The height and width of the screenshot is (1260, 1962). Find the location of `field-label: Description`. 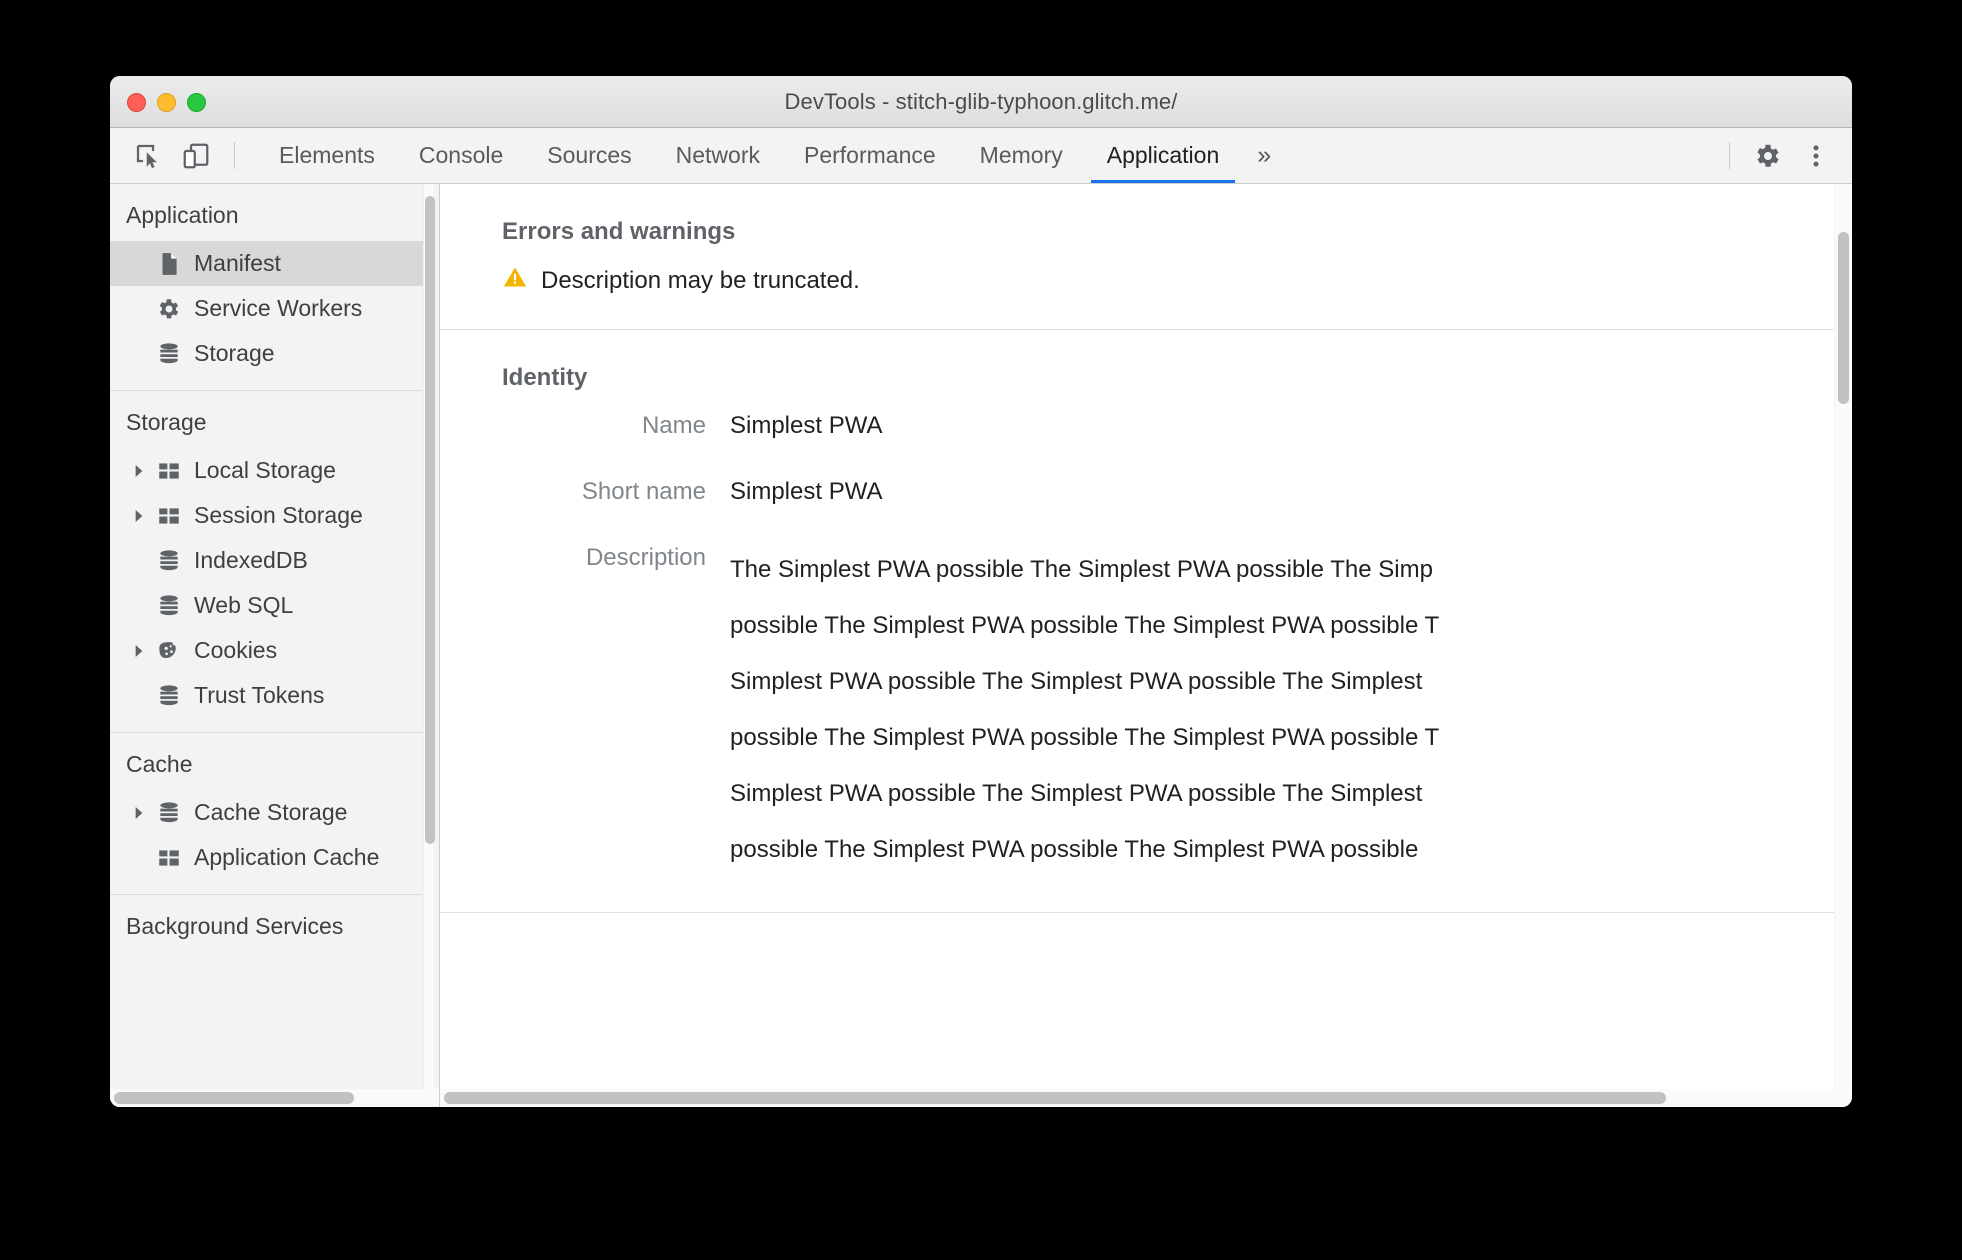

field-label: Description is located at coordinates (645, 558).